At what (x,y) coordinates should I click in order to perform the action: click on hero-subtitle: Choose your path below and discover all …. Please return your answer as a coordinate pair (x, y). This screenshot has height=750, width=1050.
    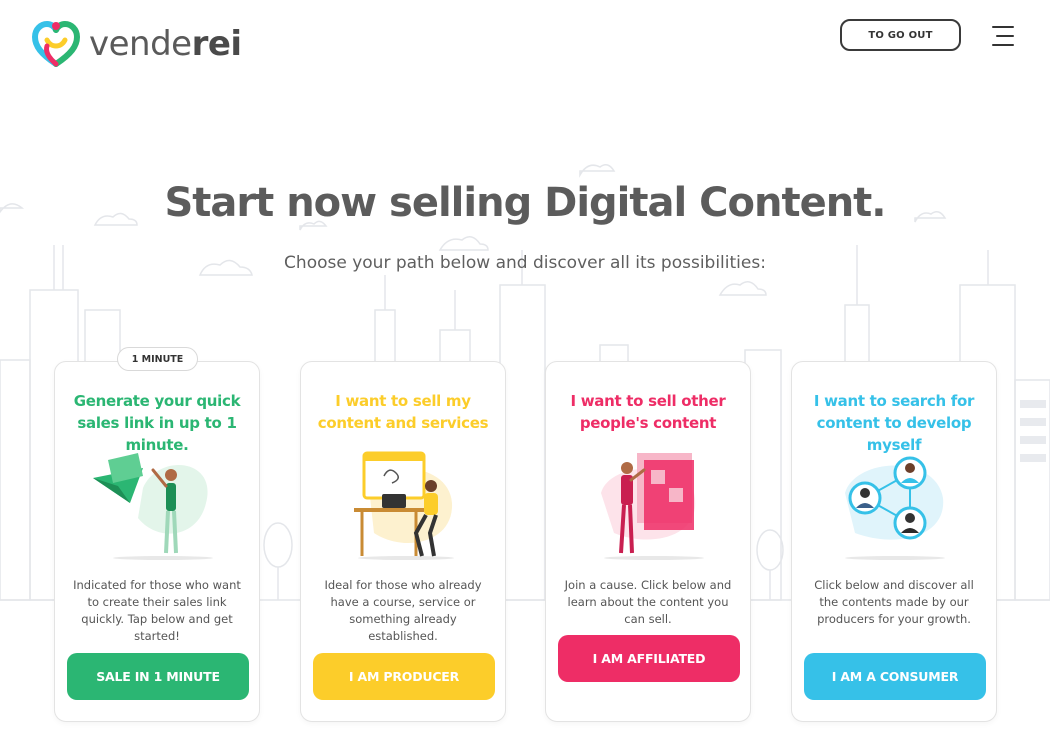
    Looking at the image, I should click on (525, 263).